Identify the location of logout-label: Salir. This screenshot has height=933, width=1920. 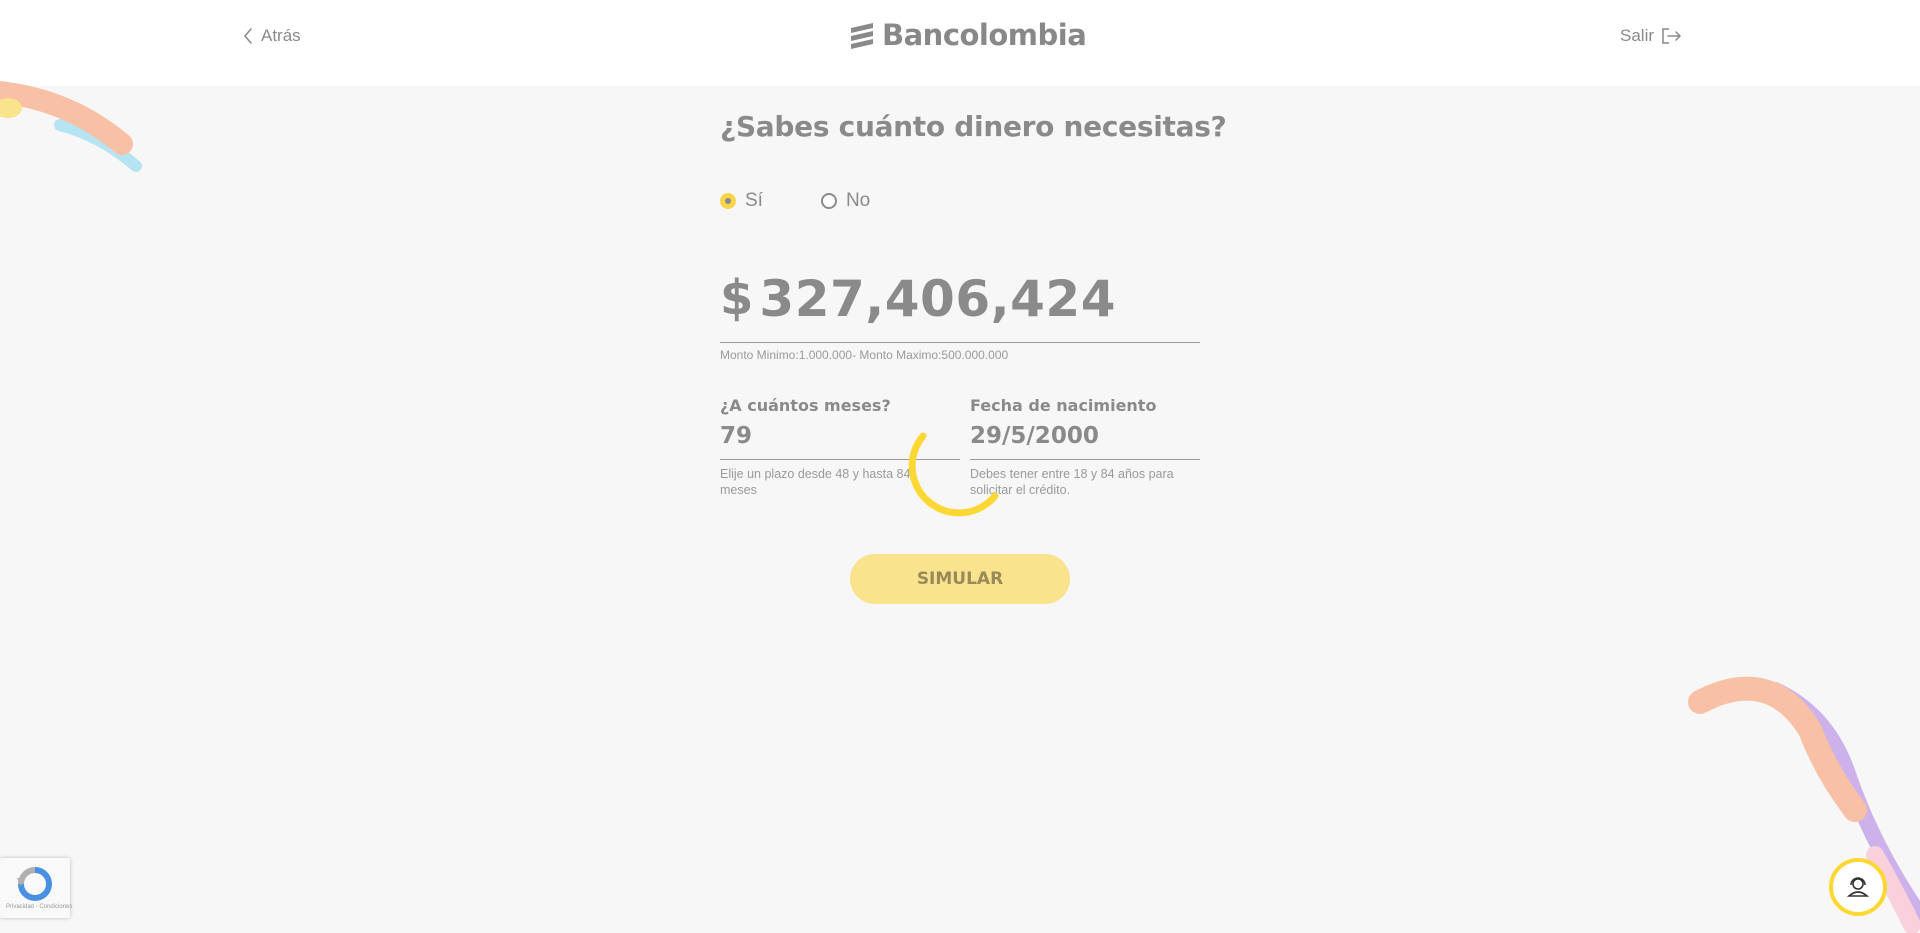
(1637, 35).